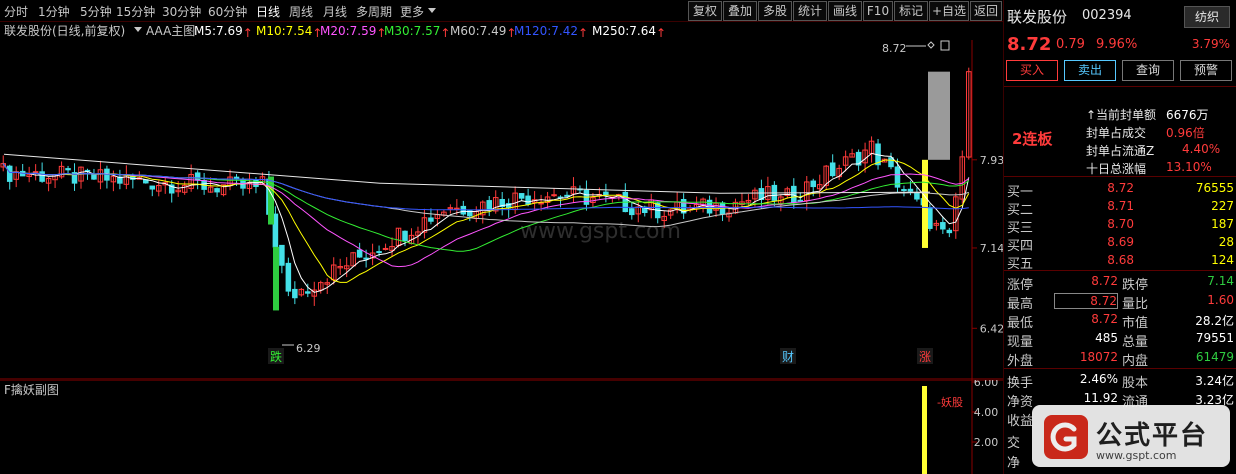 This screenshot has height=474, width=1236. I want to click on limit-stat-label: ↑当前封单额, so click(1121, 115).